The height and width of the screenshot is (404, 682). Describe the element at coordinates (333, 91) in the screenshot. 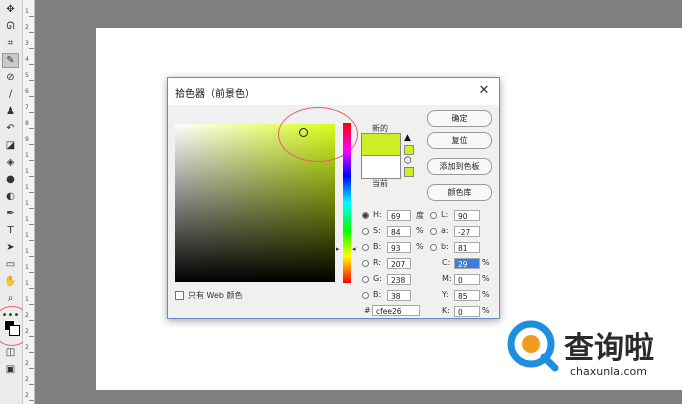

I see `dialog-titlebar: 拾色器（前景色） ✕` at that location.